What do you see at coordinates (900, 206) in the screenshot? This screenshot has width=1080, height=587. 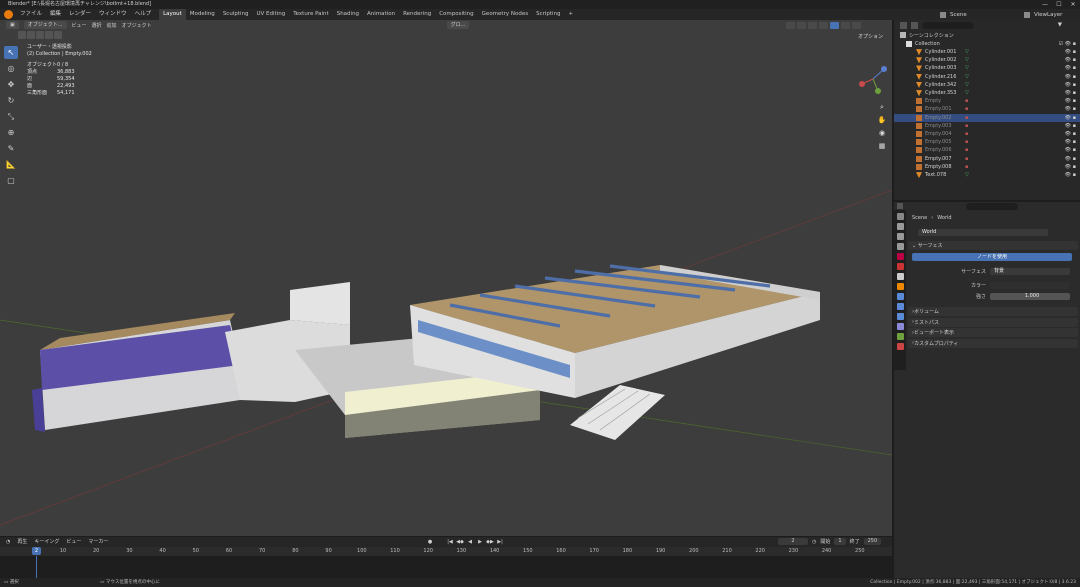 I see `properties-editor-icon` at bounding box center [900, 206].